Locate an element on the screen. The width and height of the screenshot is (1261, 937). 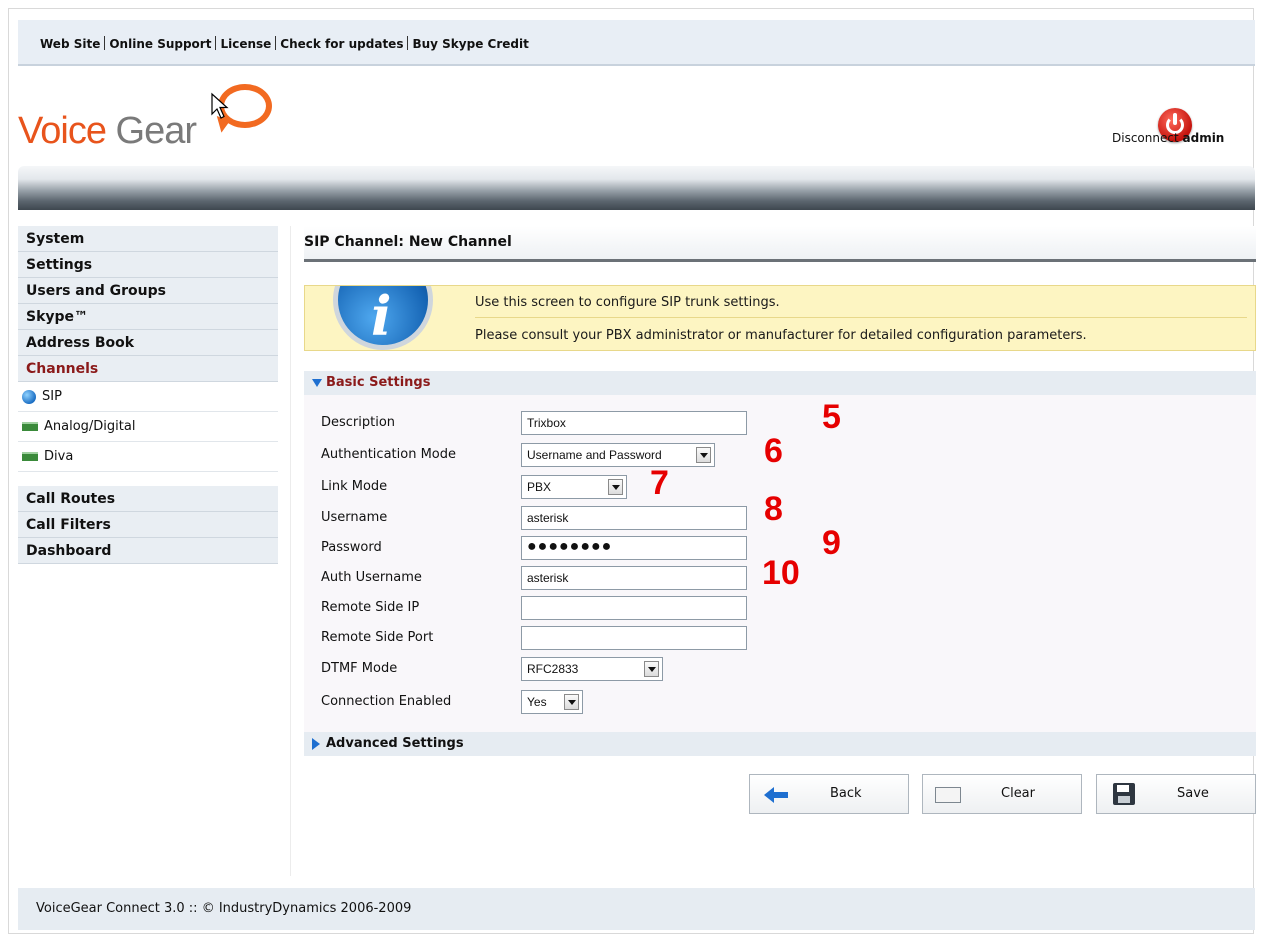
auth-mode-label: Authentication Mode is located at coordinates (388, 454).